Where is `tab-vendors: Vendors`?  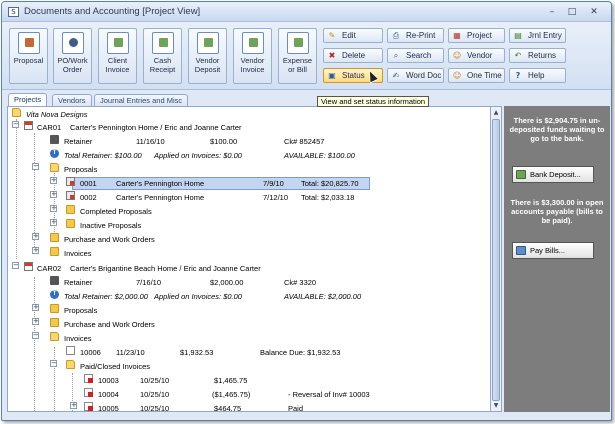 tab-vendors: Vendors is located at coordinates (72, 100).